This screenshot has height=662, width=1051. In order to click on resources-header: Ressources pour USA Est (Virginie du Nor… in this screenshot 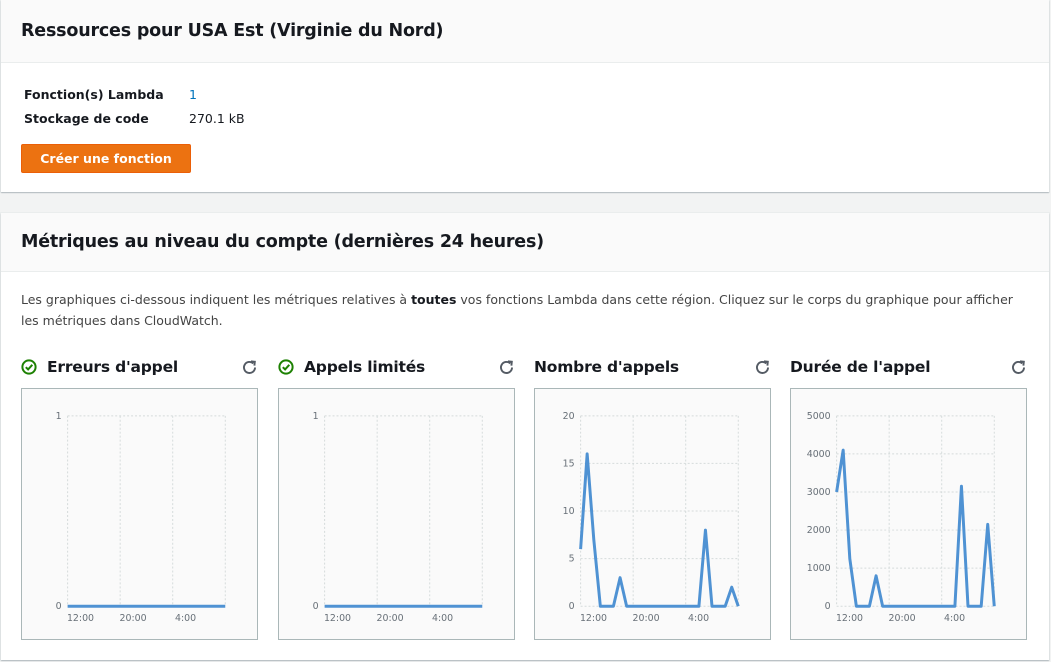, I will do `click(525, 31)`.